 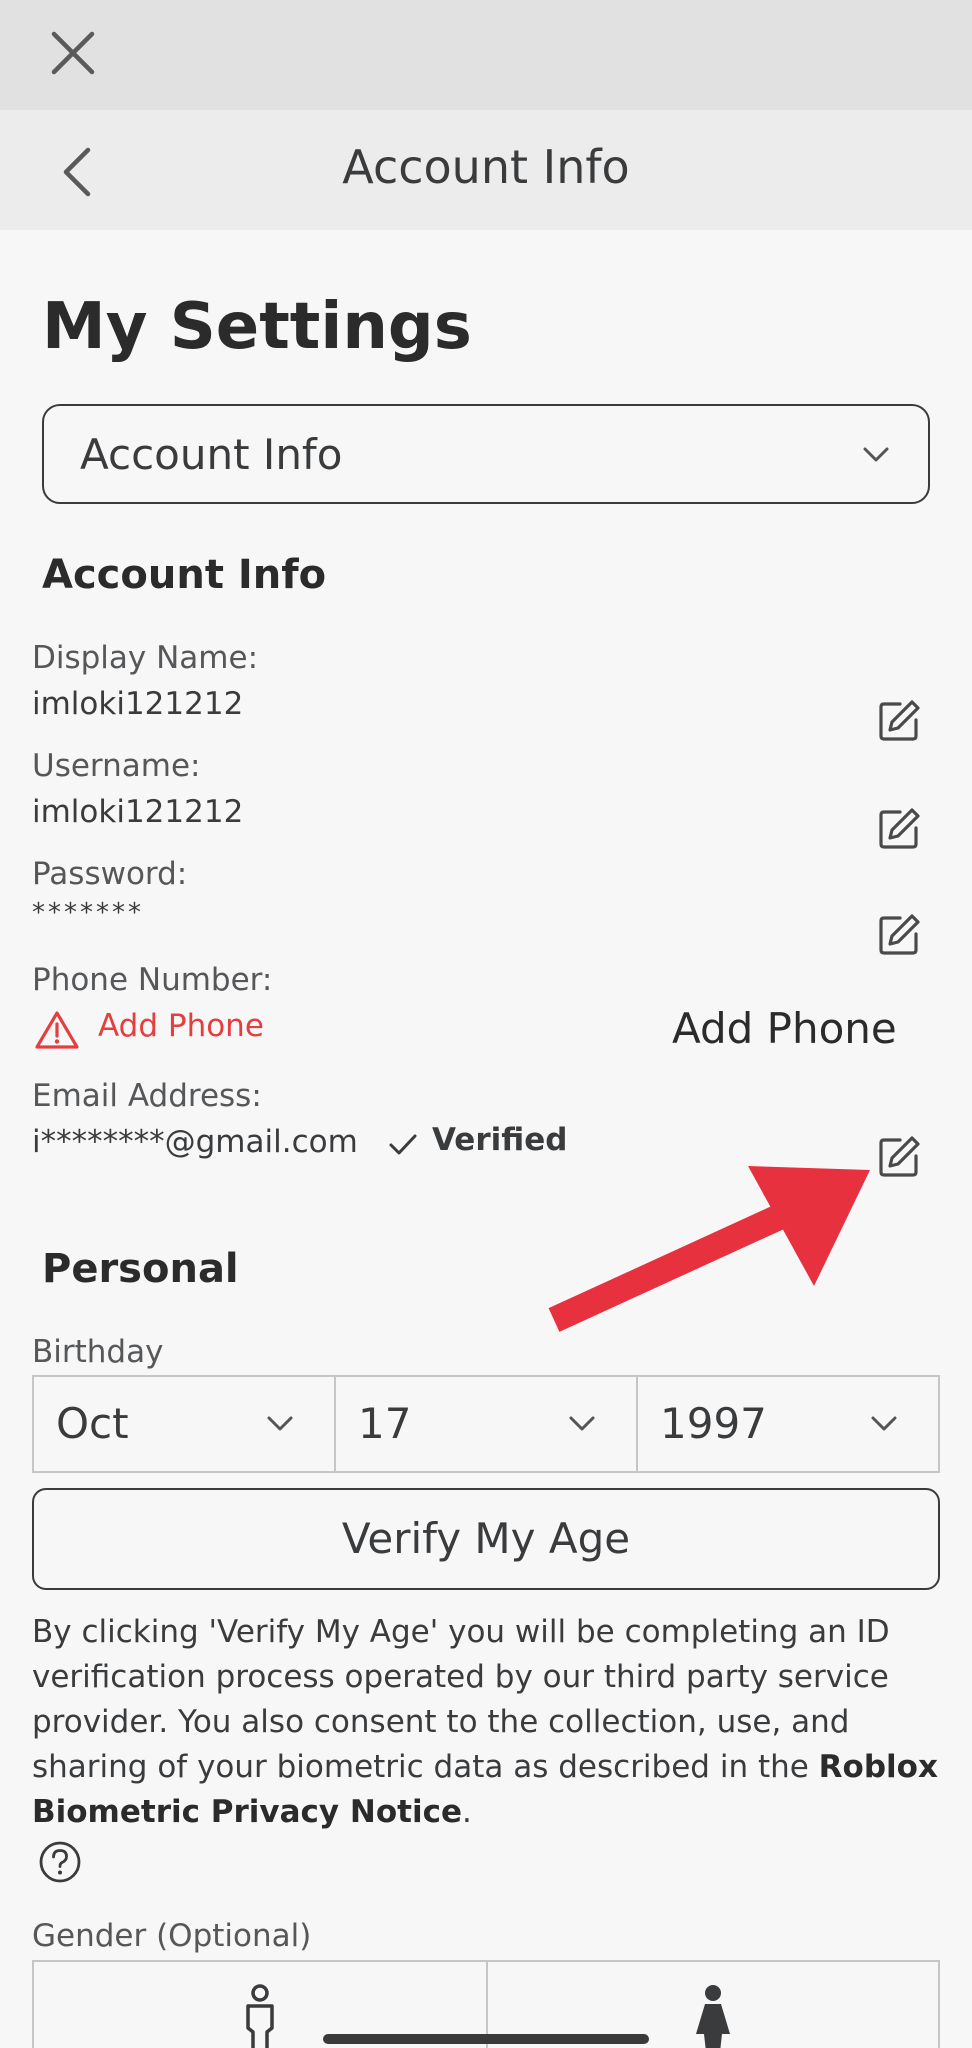 What do you see at coordinates (60, 1862) in the screenshot?
I see `help-icon` at bounding box center [60, 1862].